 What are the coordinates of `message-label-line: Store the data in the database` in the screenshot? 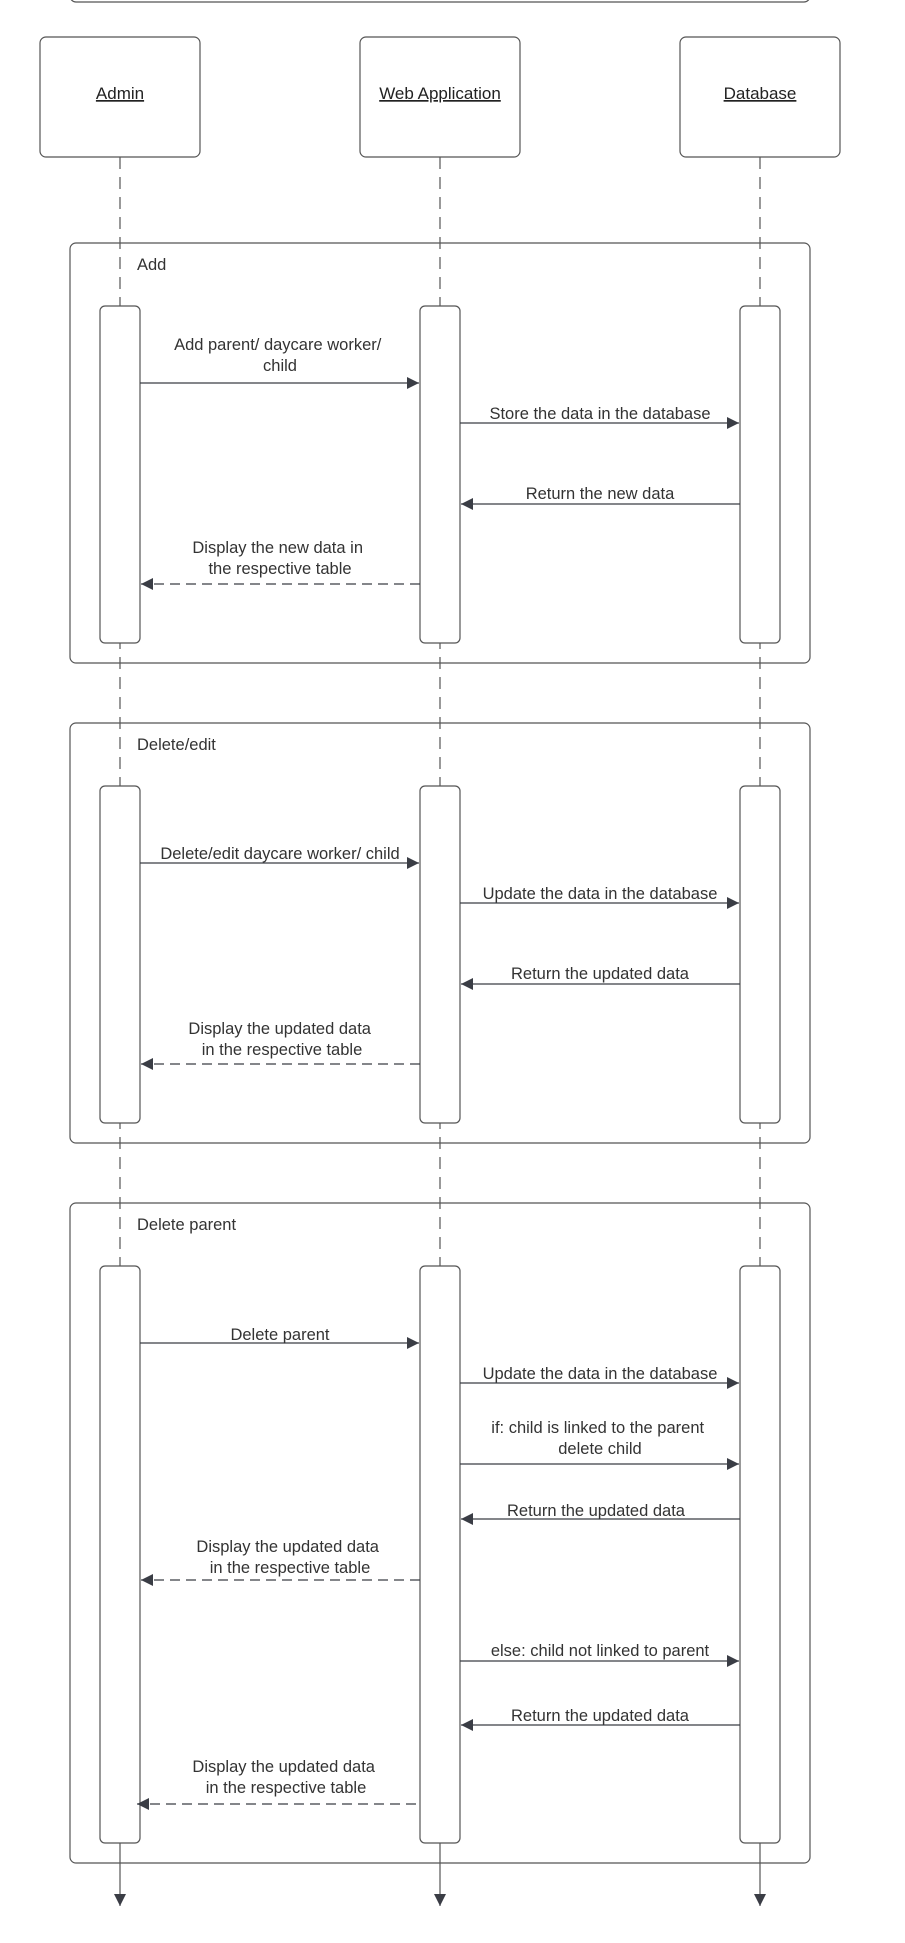 It's located at (599, 414).